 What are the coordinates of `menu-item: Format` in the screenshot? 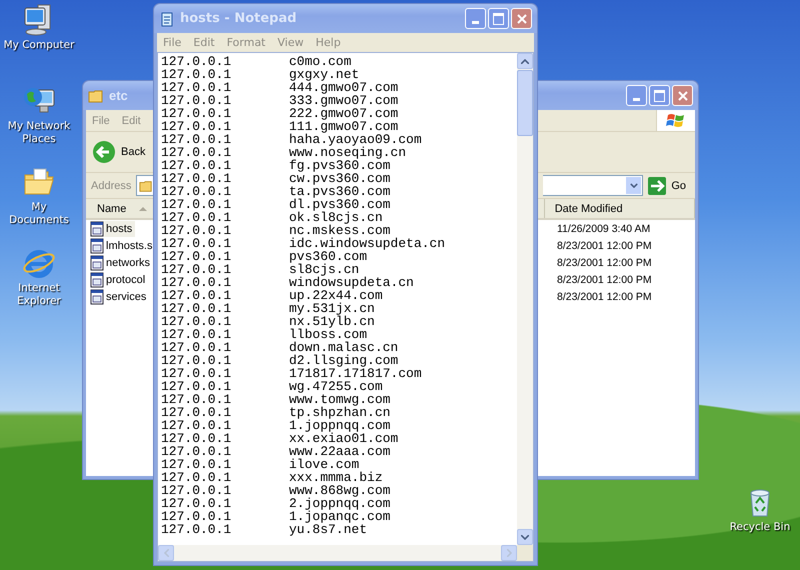 It's located at (246, 43).